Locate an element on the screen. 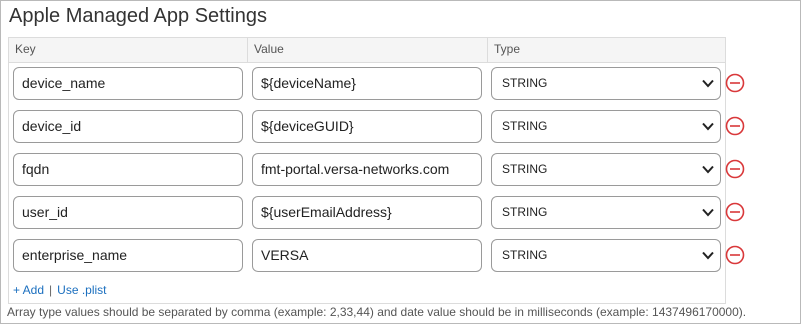 The image size is (801, 324). use-plist-link: Use .plist is located at coordinates (81, 290).